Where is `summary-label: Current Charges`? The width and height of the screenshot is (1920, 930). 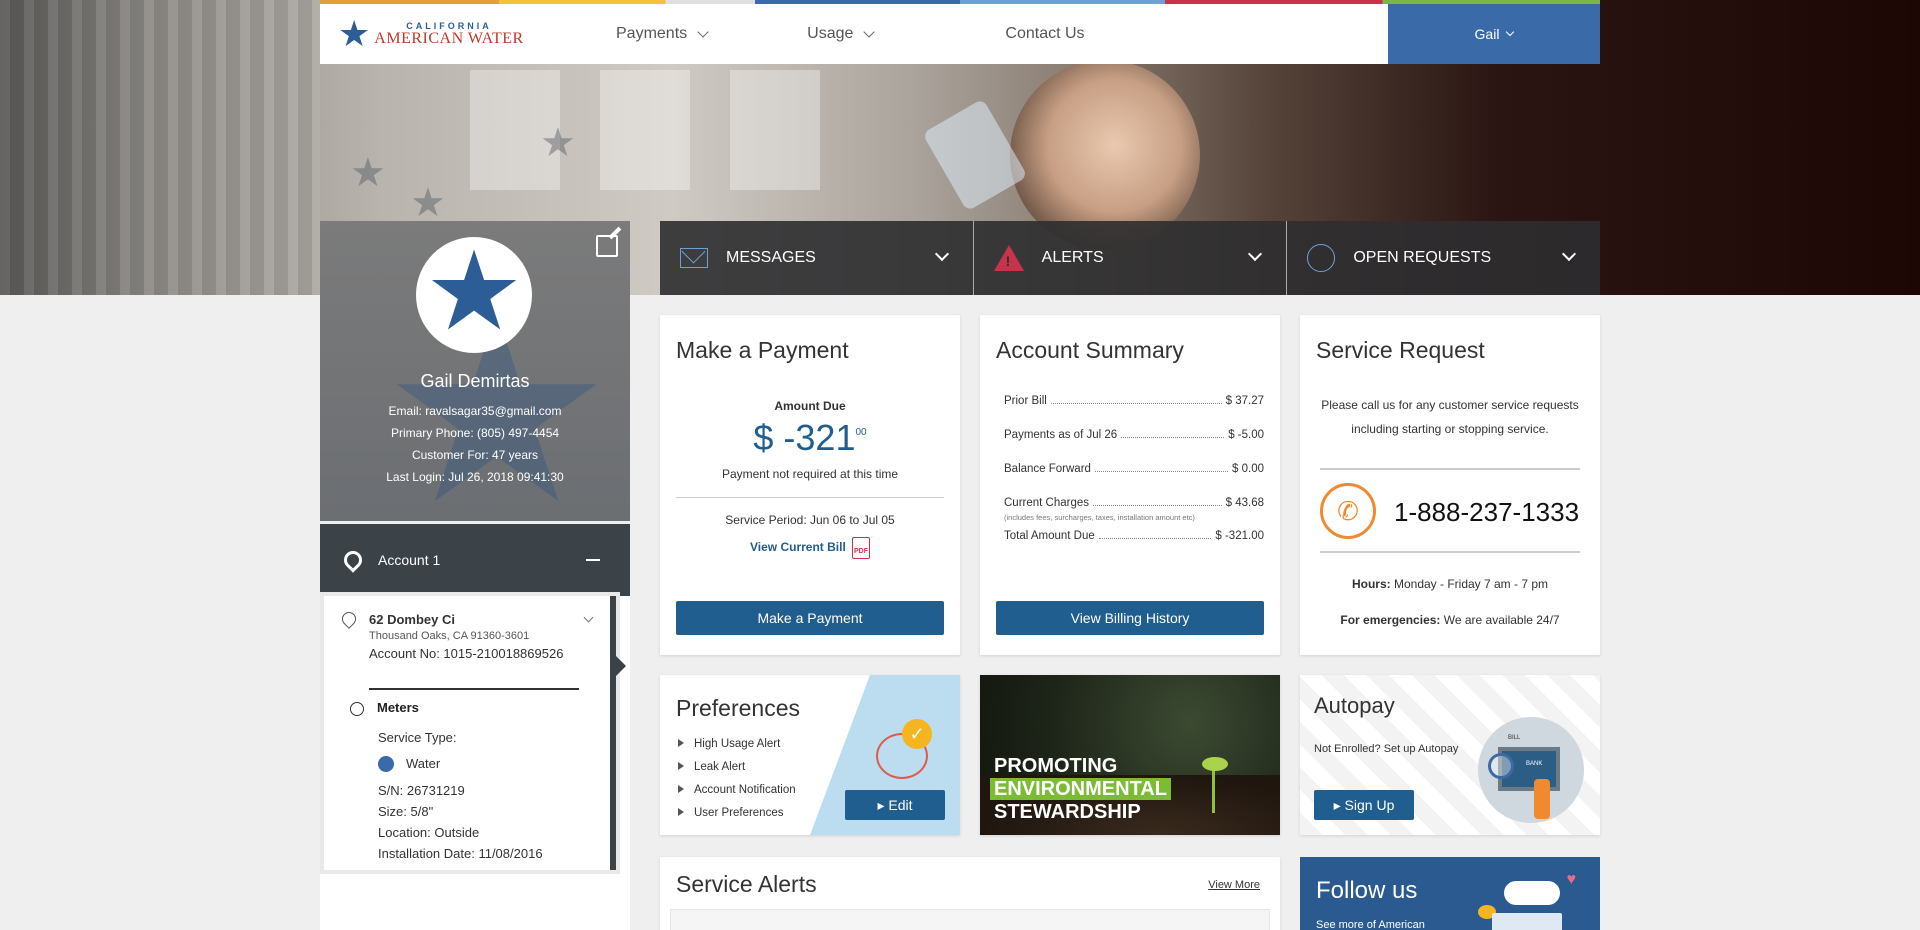 summary-label: Current Charges is located at coordinates (1047, 503).